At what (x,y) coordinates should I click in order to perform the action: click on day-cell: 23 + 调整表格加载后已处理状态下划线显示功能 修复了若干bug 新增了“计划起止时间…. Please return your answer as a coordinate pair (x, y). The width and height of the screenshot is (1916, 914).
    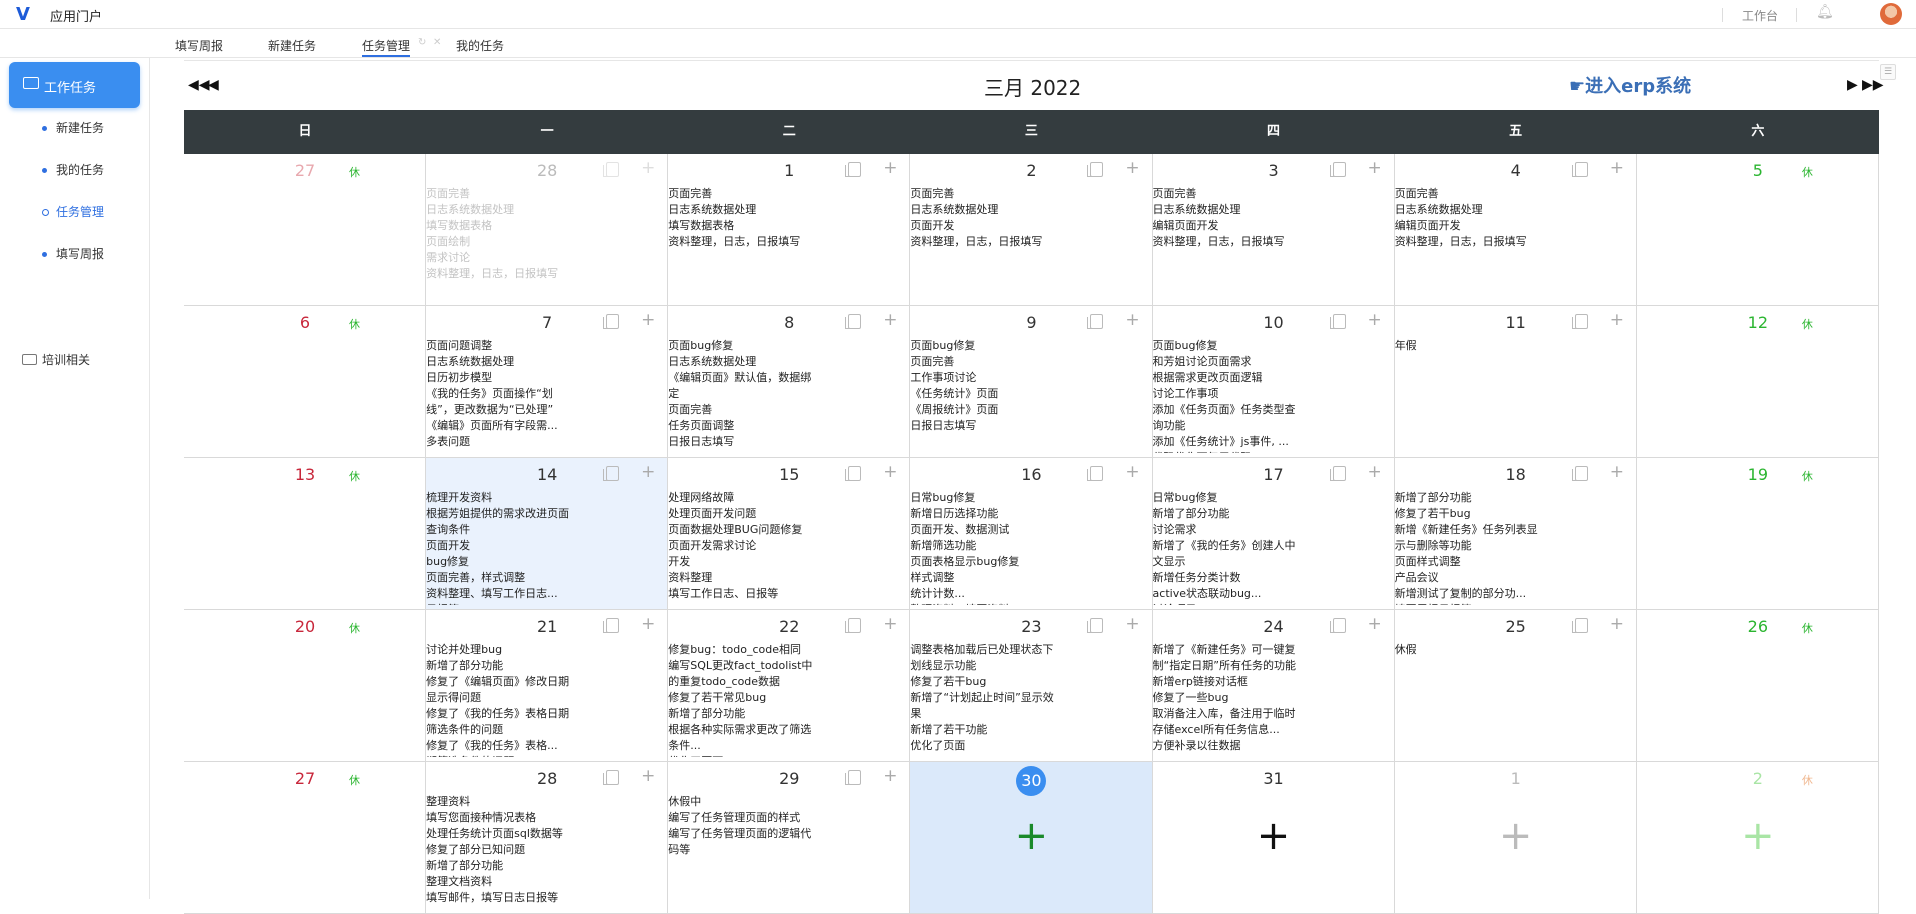
    Looking at the image, I should click on (1031, 686).